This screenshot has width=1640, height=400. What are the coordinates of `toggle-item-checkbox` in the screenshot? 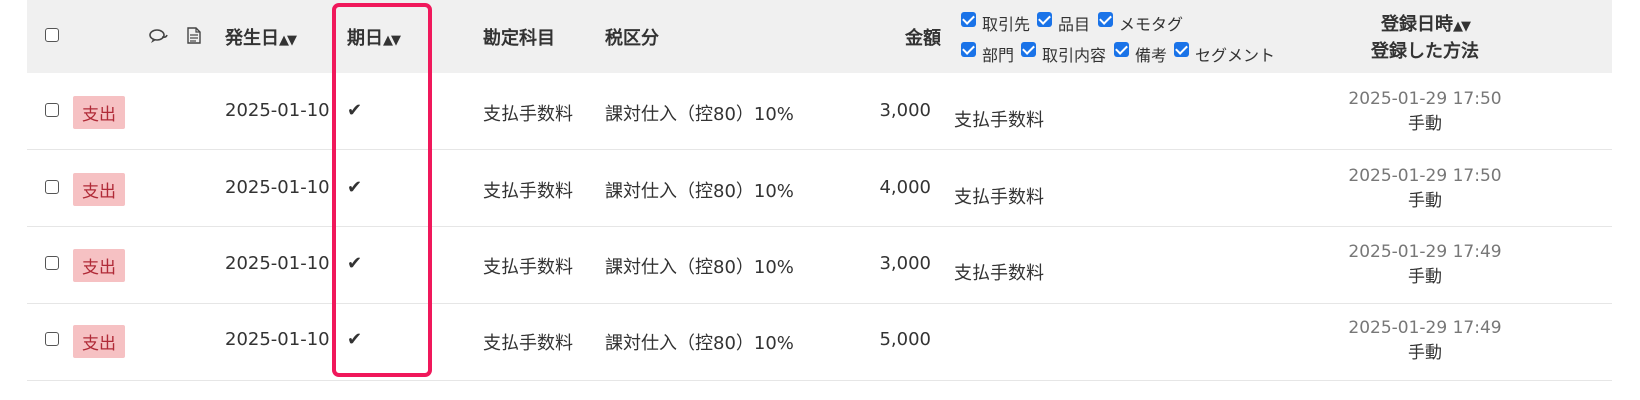 It's located at (1044, 19).